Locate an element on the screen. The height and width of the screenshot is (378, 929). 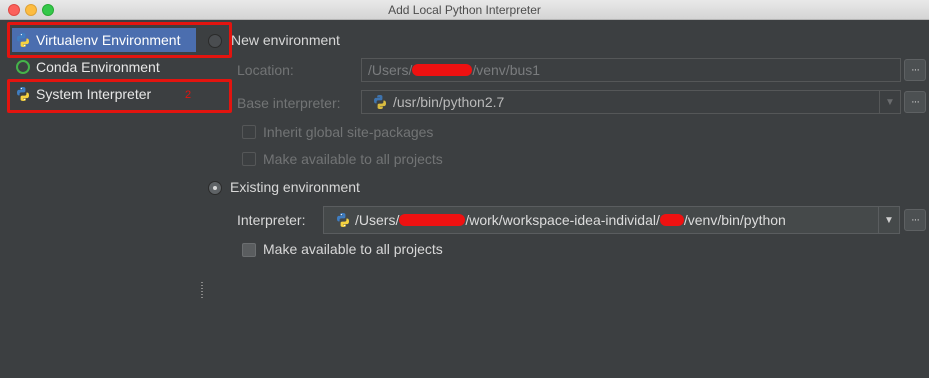
location-browse-button: ··· is located at coordinates (915, 70).